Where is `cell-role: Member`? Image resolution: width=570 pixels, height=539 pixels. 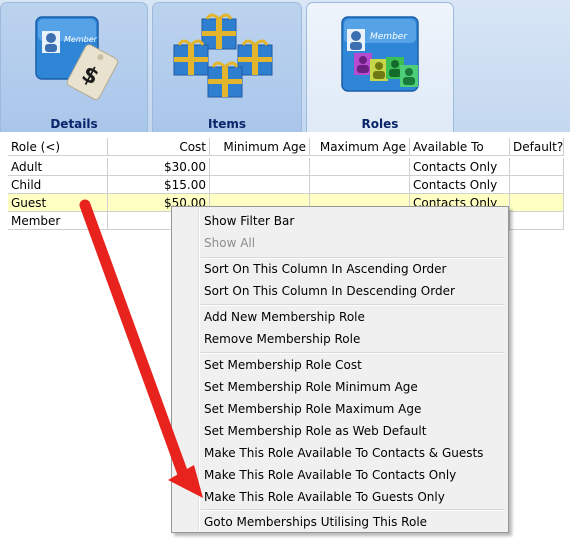 cell-role: Member is located at coordinates (58, 221).